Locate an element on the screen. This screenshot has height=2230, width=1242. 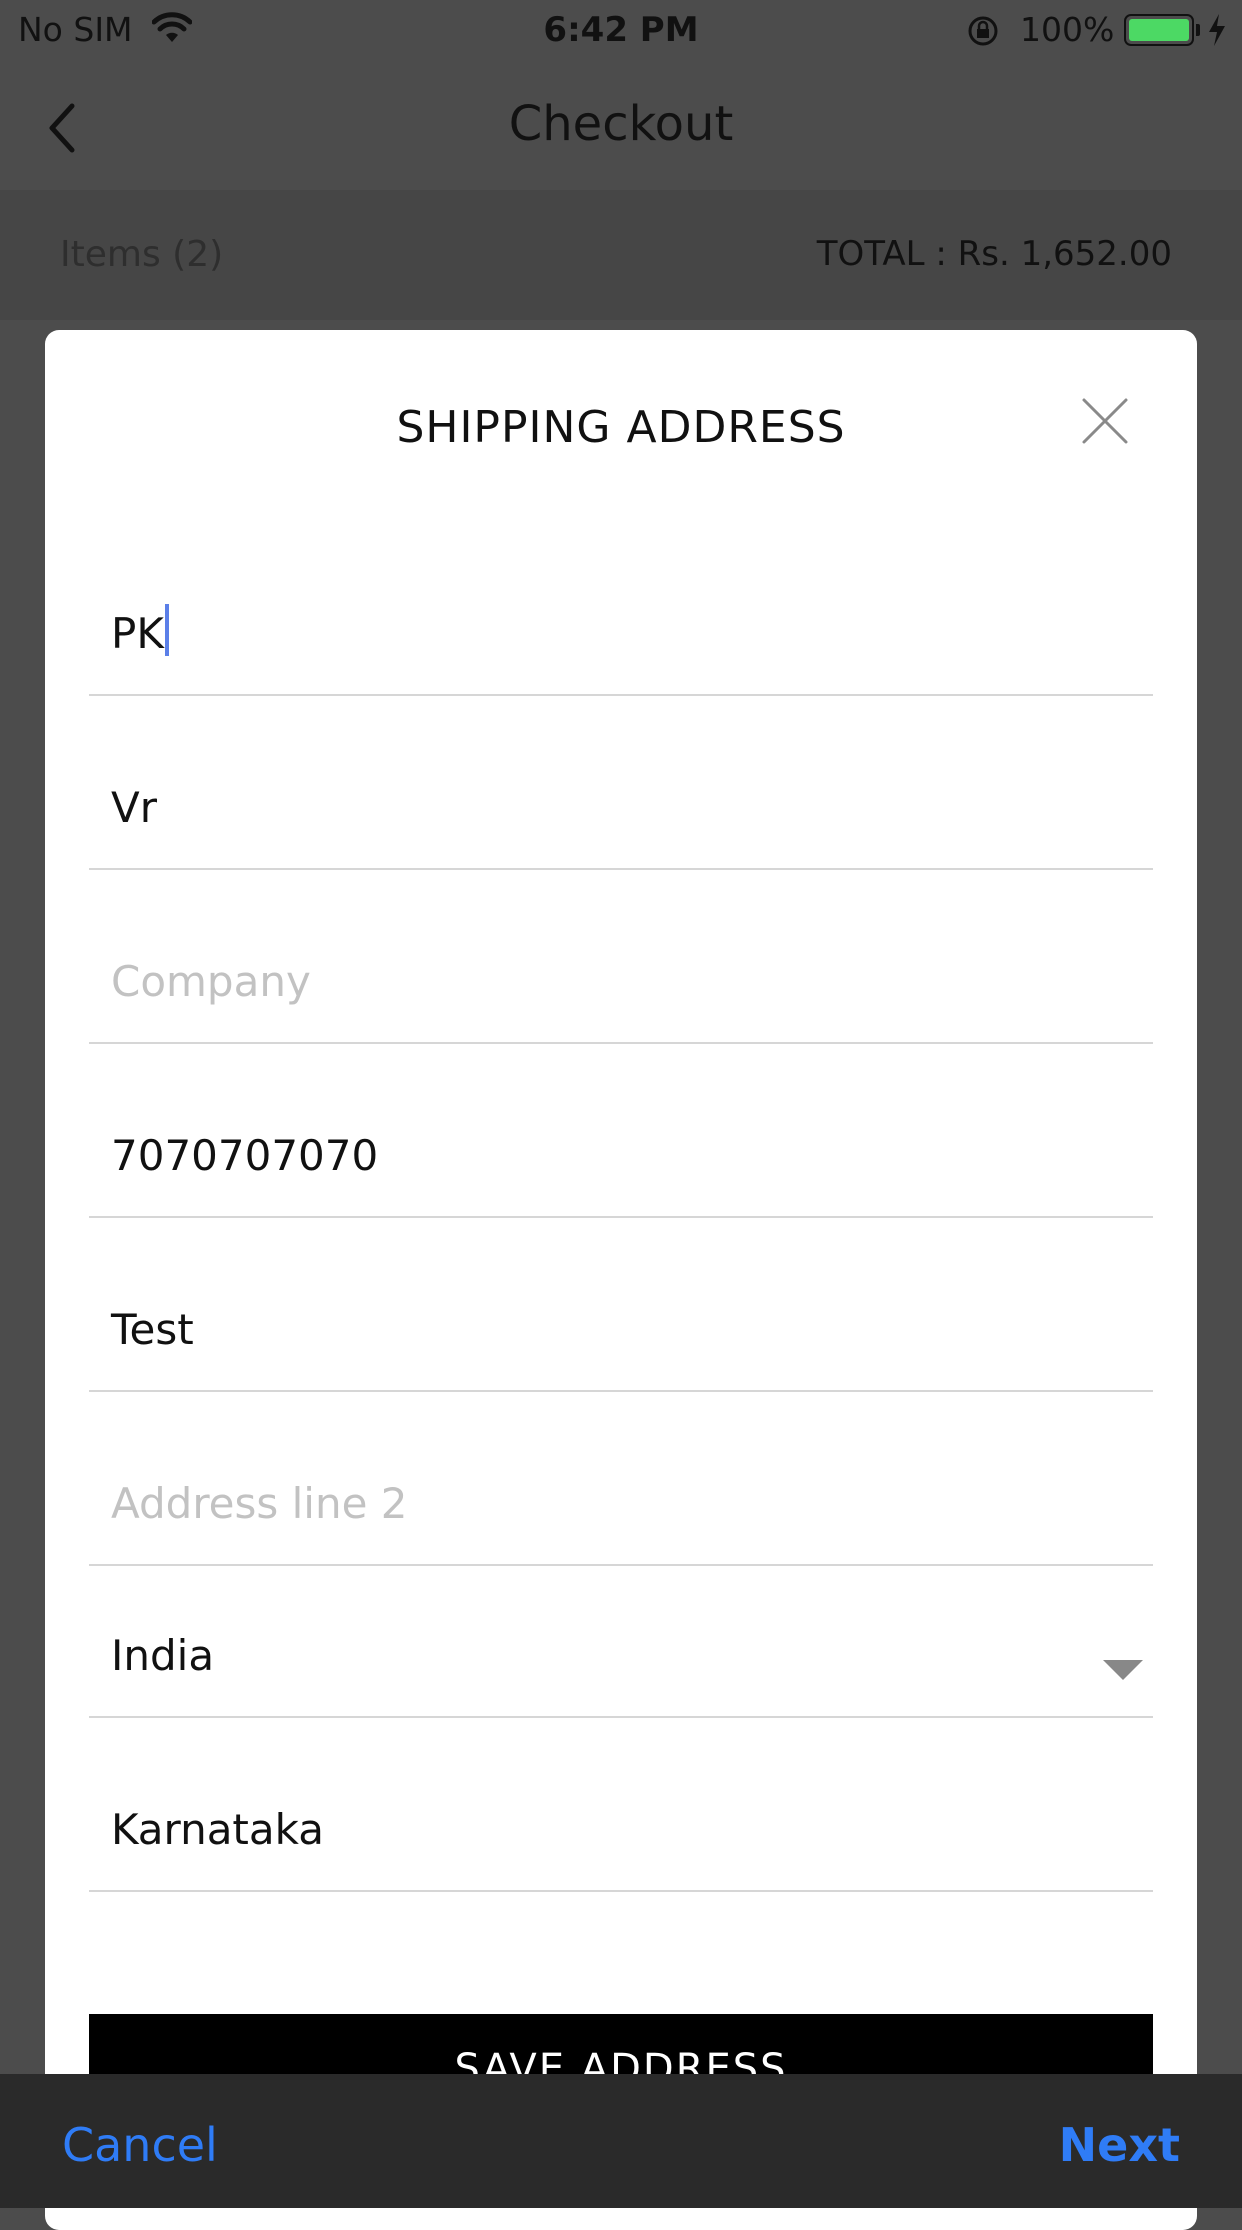
phone-value: 7070707070 is located at coordinates (245, 1155).